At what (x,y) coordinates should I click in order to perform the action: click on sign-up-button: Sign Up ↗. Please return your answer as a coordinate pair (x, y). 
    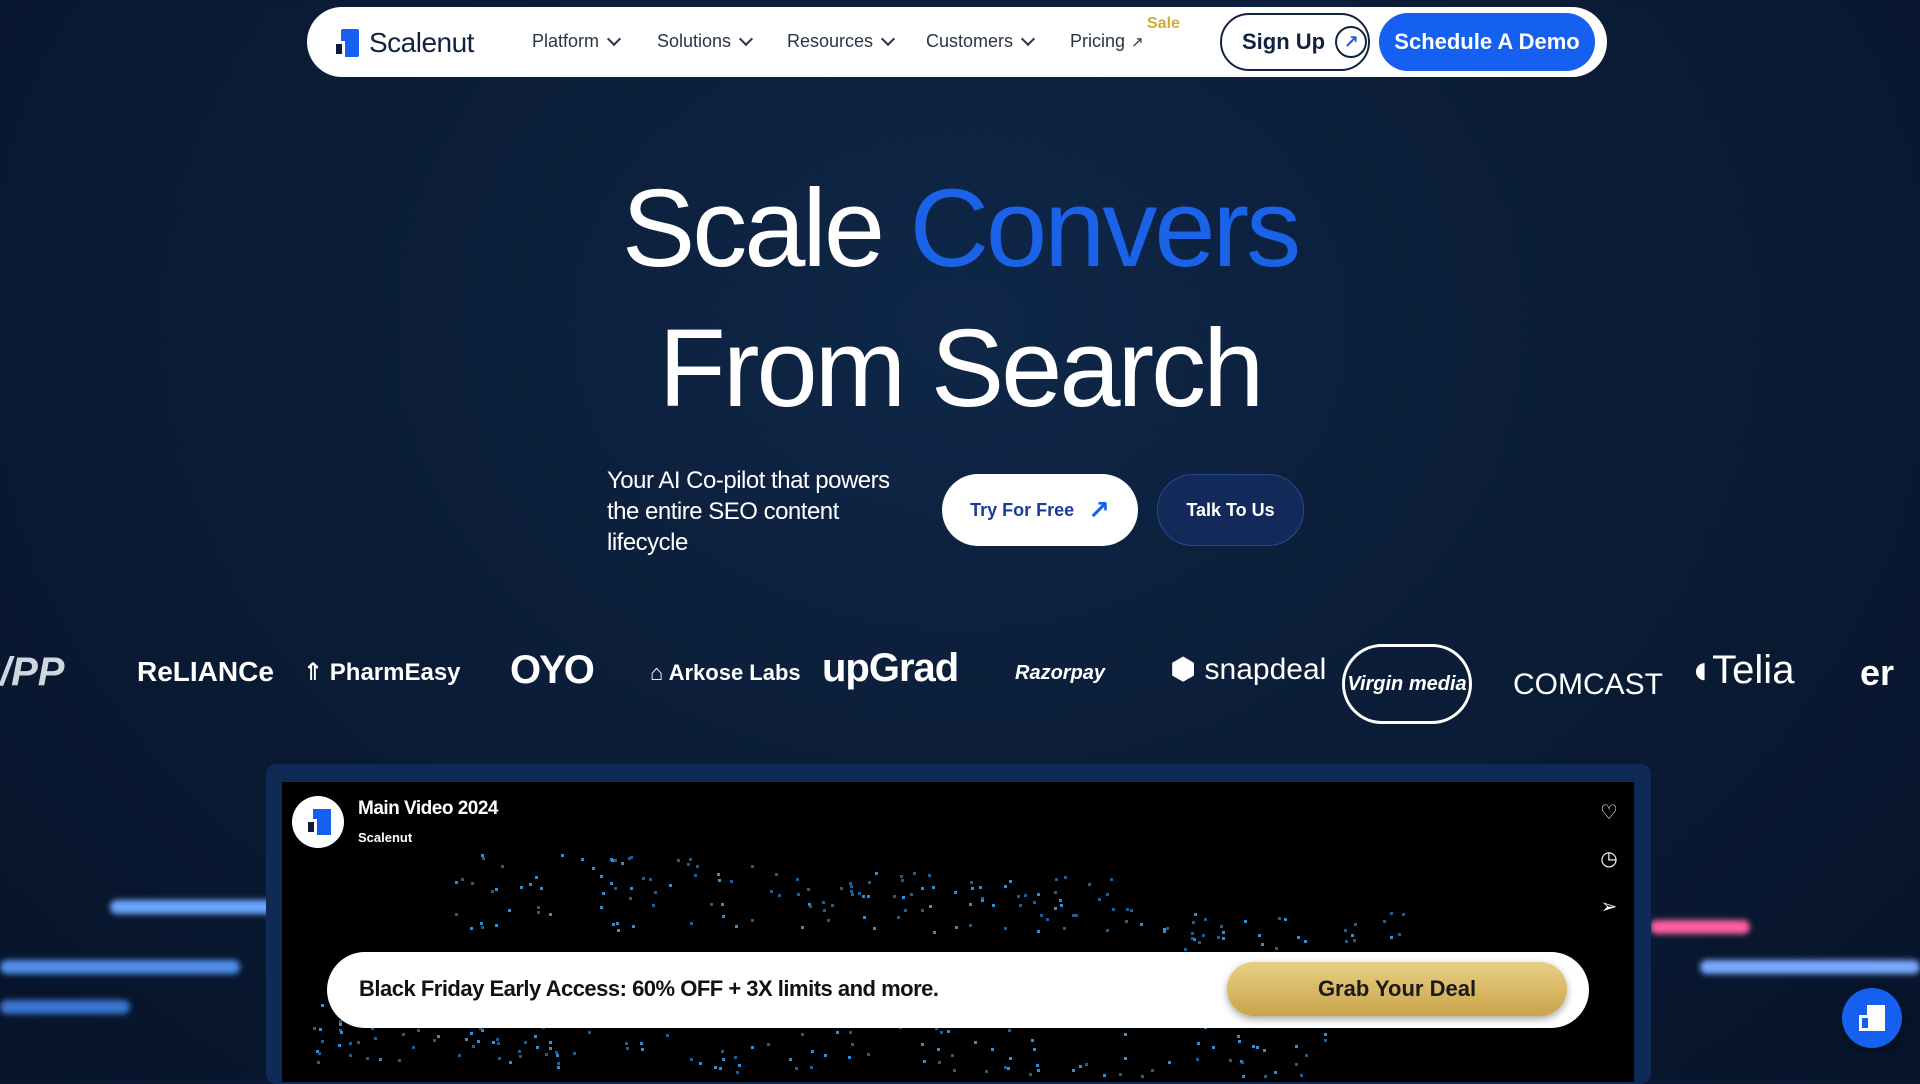
    Looking at the image, I should click on (1295, 42).